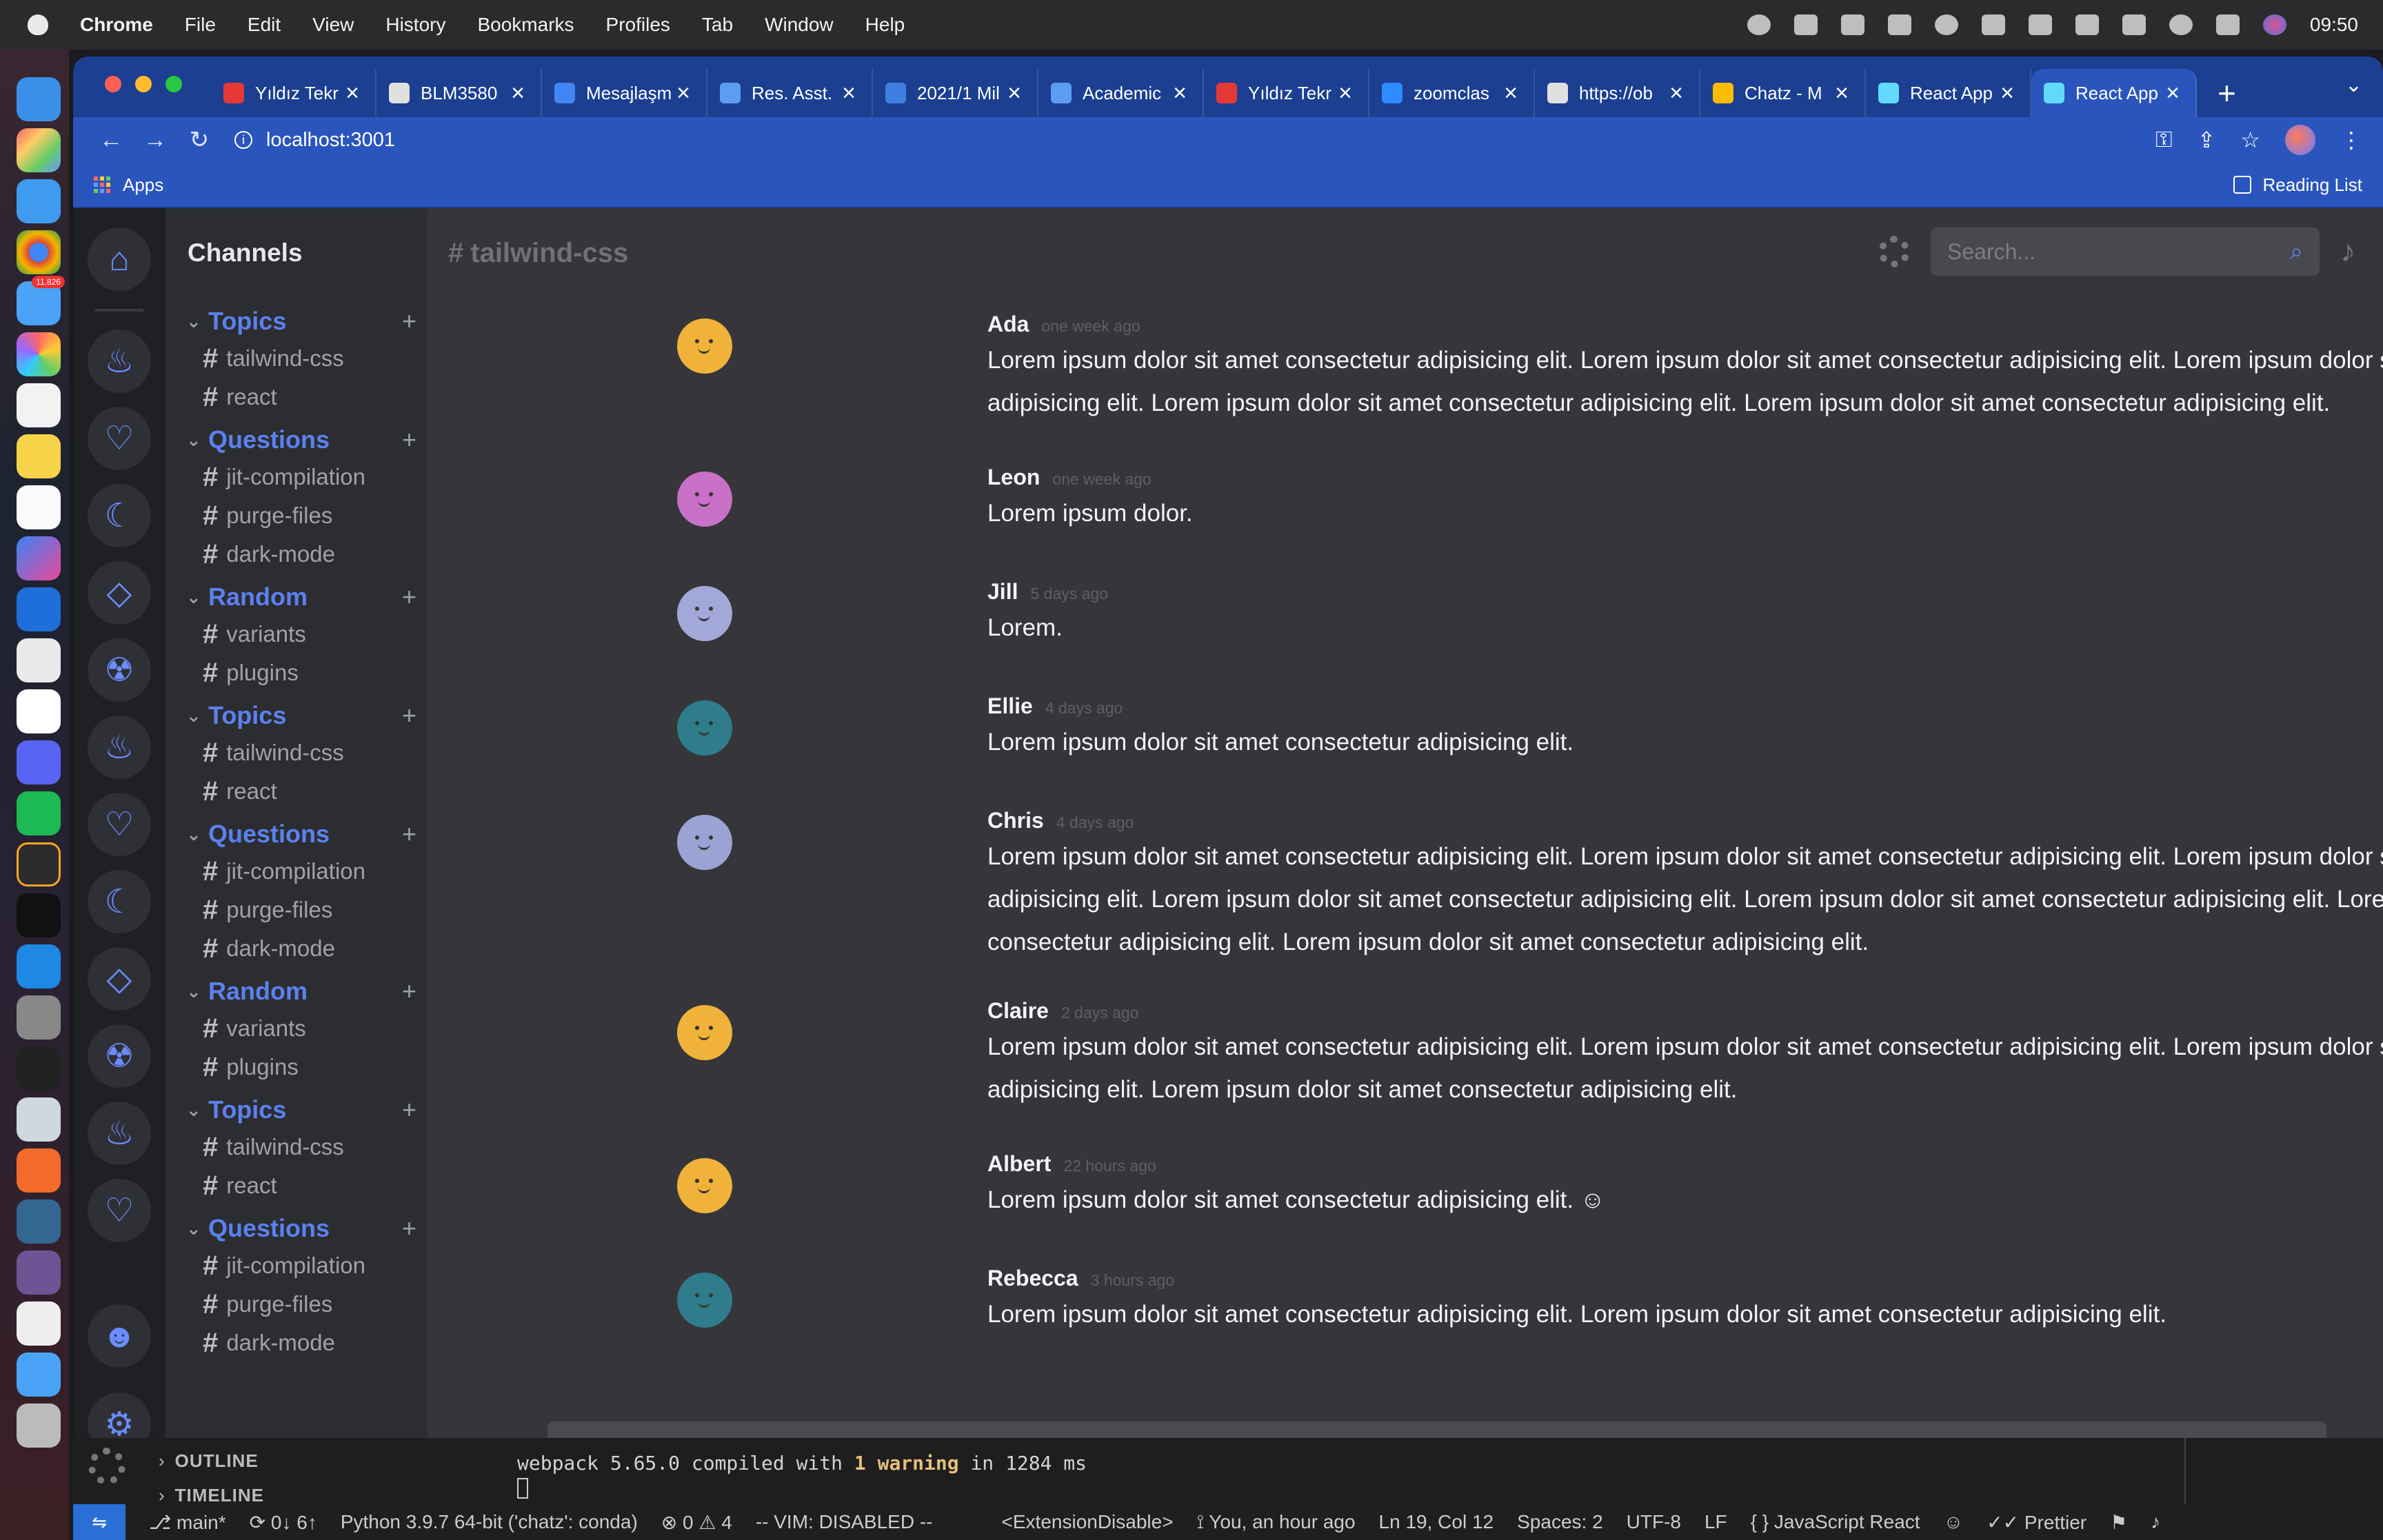  What do you see at coordinates (39, 1068) in the screenshot?
I see `activity-monitor-icon` at bounding box center [39, 1068].